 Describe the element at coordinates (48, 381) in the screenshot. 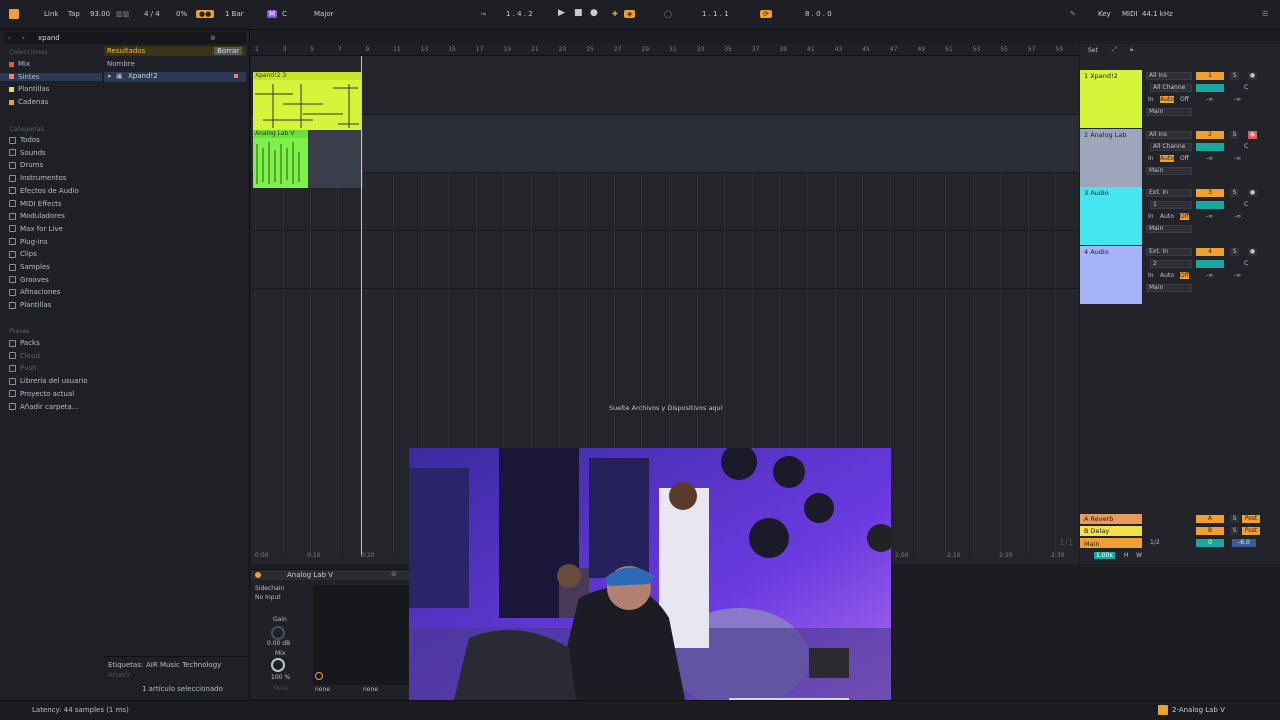

I see `place-item: Librería del usuario` at that location.